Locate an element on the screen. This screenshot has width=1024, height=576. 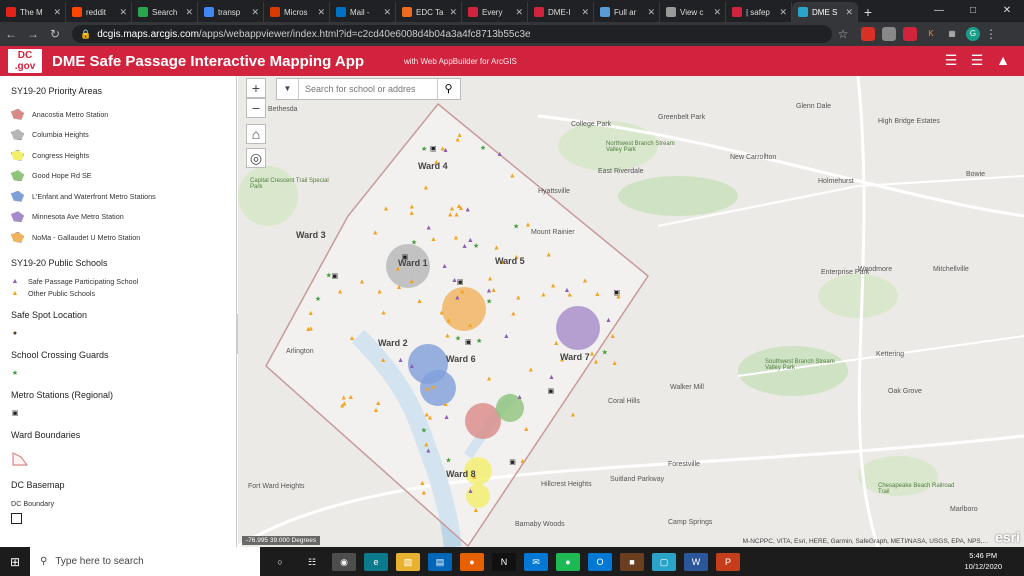
browser-tab: Mail - ✕ is located at coordinates (363, 12).